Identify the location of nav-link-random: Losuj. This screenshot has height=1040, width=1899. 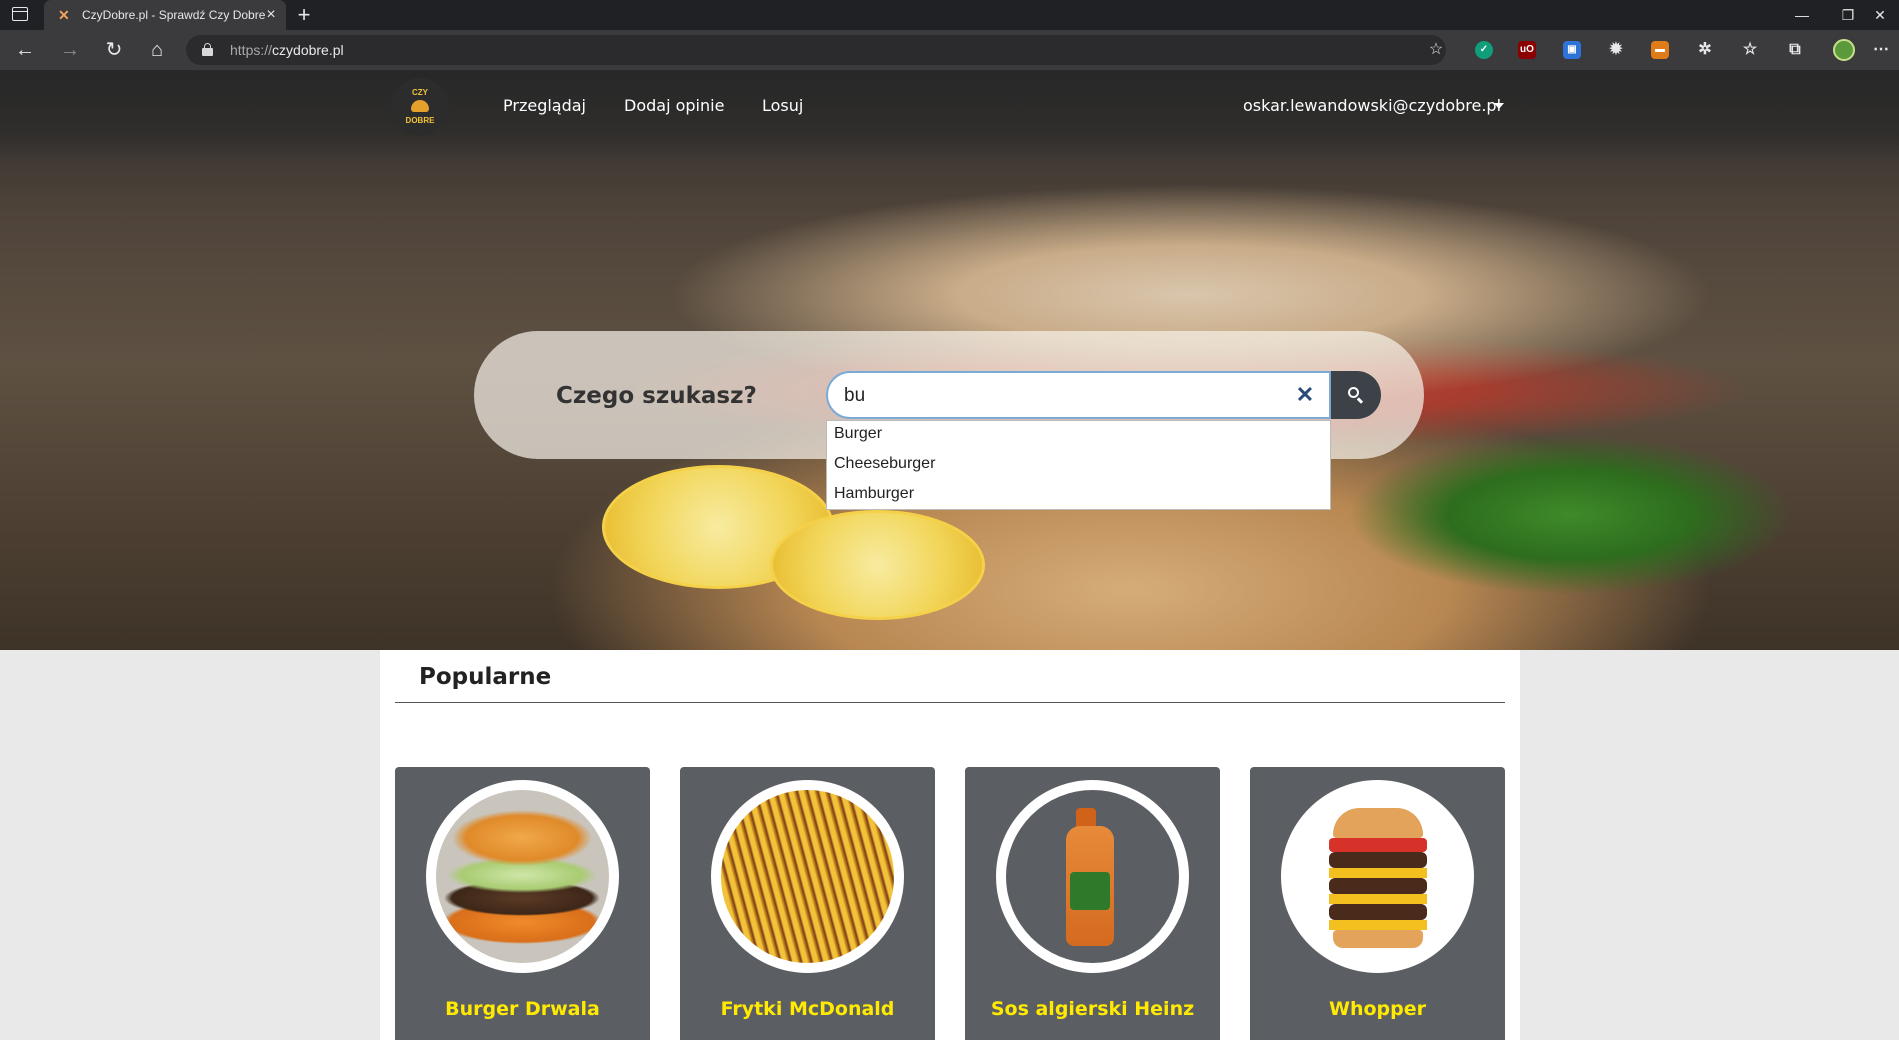
(782, 105).